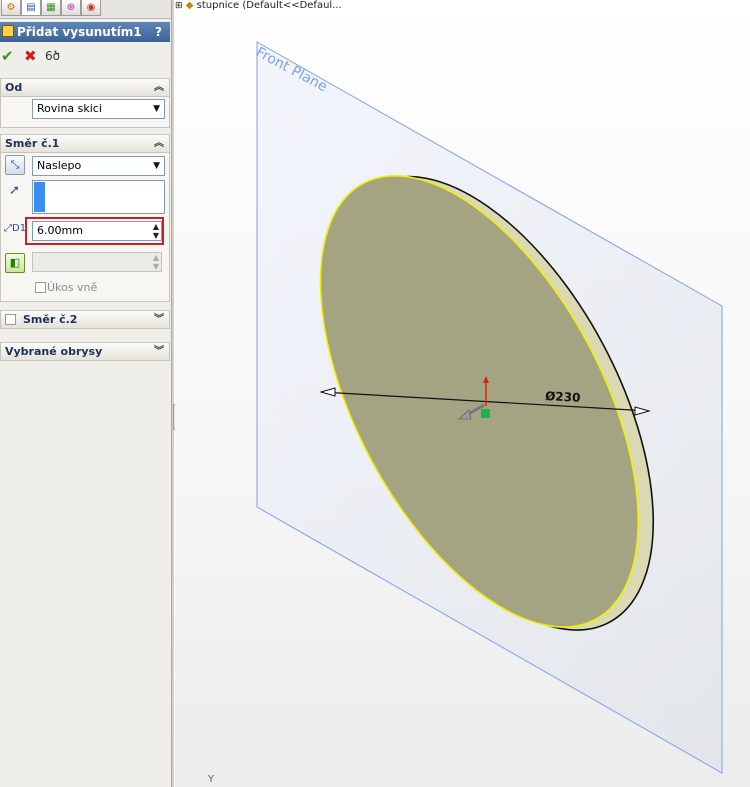  I want to click on extrude-feature-icon, so click(8, 31).